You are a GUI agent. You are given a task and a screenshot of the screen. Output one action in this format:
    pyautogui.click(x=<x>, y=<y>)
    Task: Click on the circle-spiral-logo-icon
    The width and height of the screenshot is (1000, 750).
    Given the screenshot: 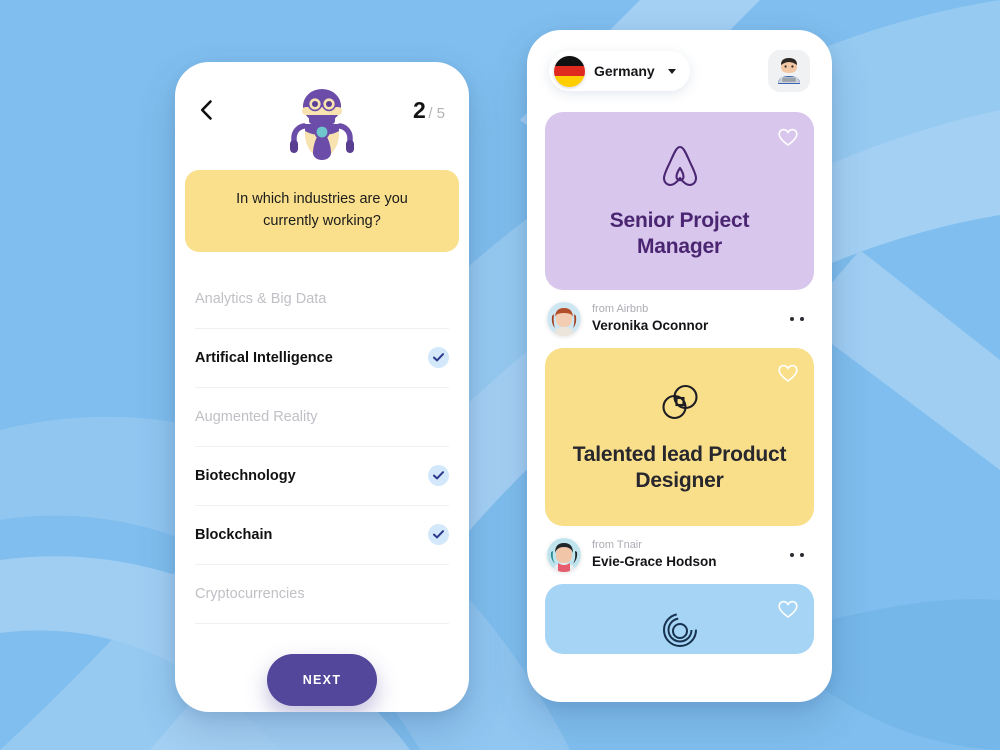 What is the action you would take?
    pyautogui.click(x=680, y=632)
    